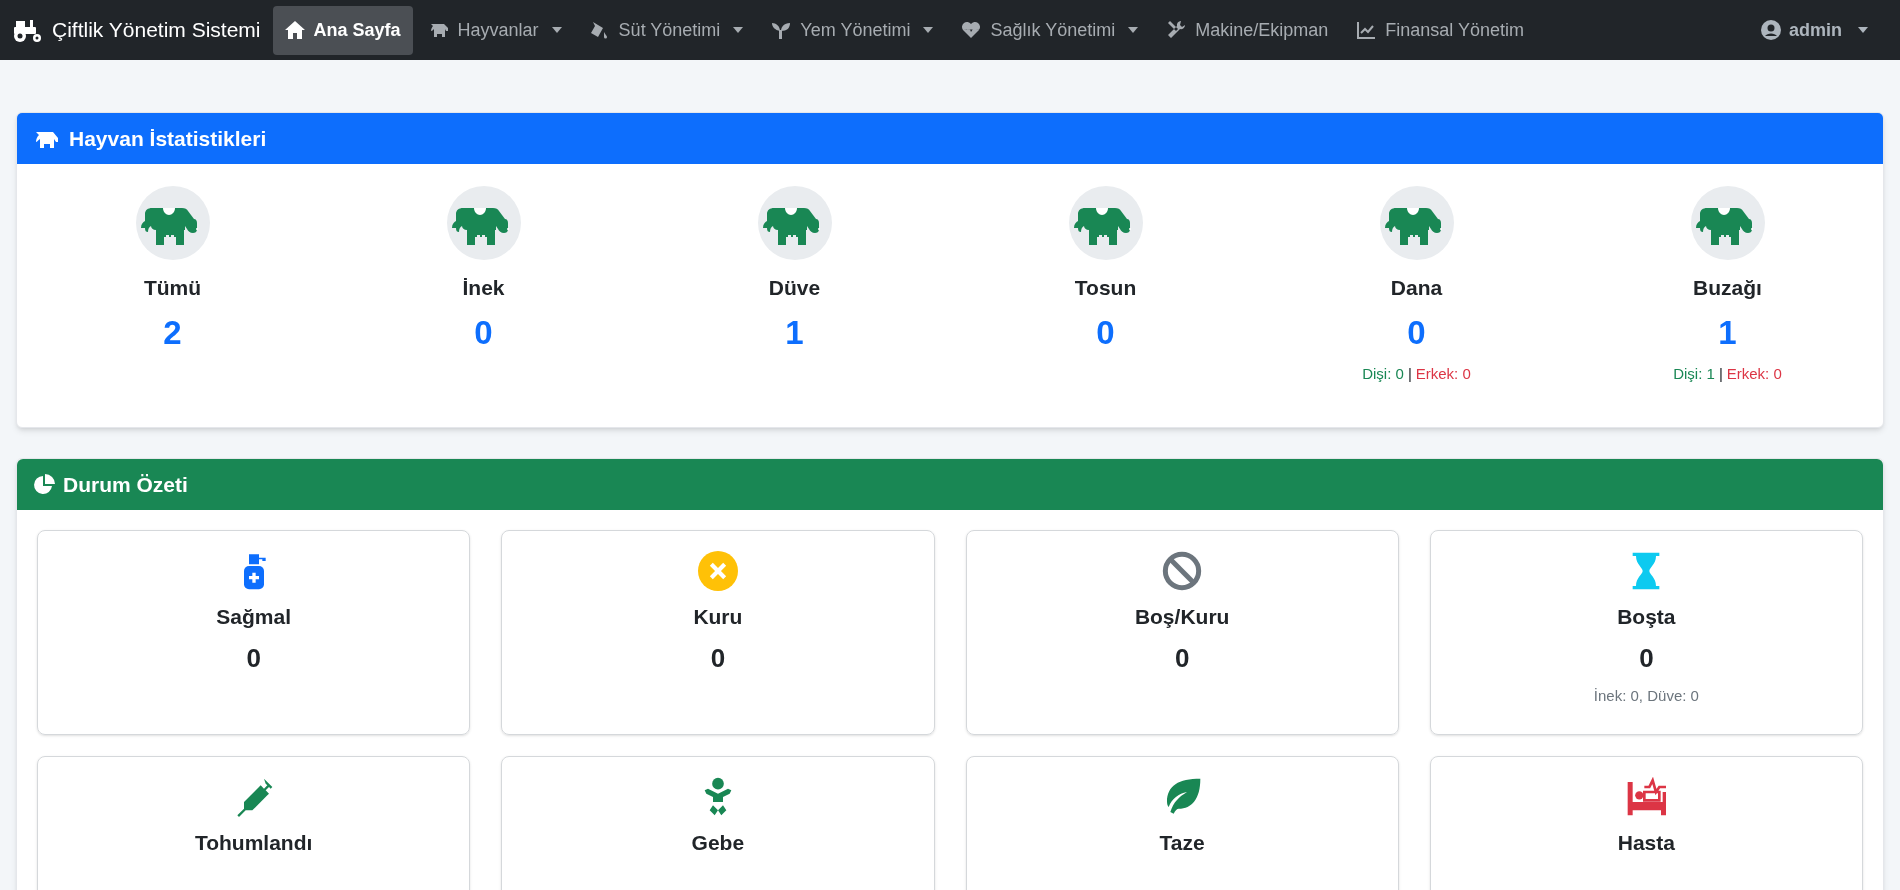 This screenshot has width=1900, height=890. What do you see at coordinates (44, 484) in the screenshot?
I see `pie-chart-icon` at bounding box center [44, 484].